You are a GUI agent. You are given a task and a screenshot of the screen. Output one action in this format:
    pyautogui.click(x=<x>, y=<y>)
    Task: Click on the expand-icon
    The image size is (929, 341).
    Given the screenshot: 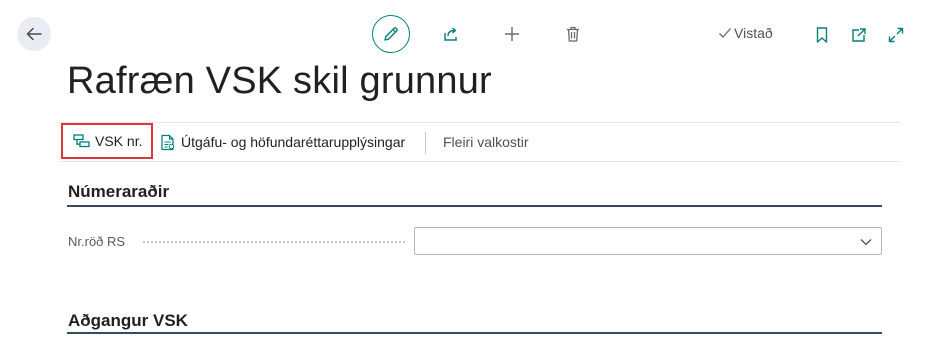 What is the action you would take?
    pyautogui.click(x=896, y=35)
    